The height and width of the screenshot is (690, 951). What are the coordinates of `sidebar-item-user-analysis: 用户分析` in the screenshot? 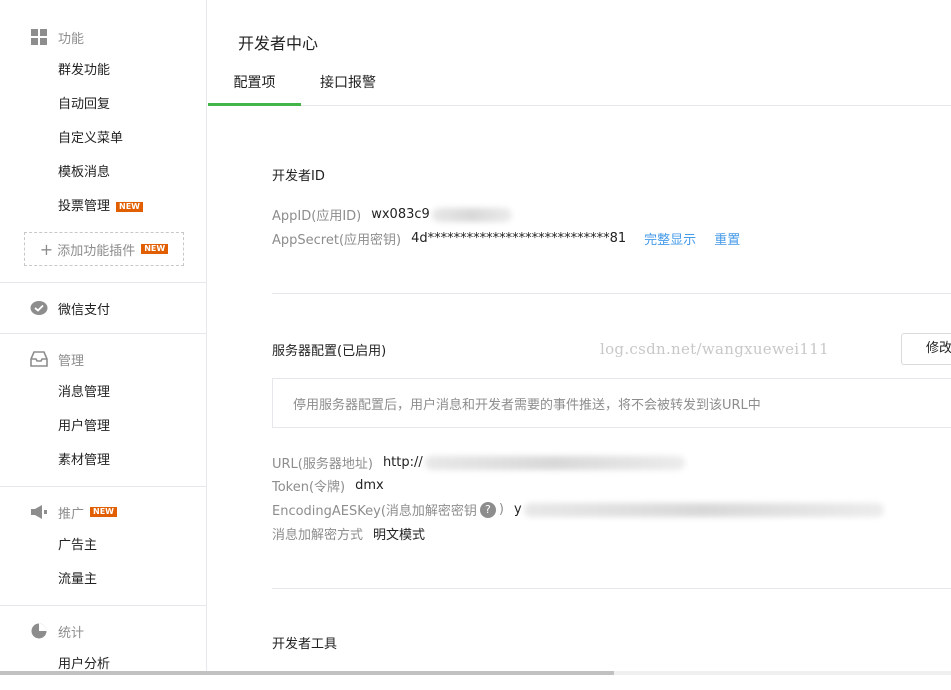 It's located at (103, 665).